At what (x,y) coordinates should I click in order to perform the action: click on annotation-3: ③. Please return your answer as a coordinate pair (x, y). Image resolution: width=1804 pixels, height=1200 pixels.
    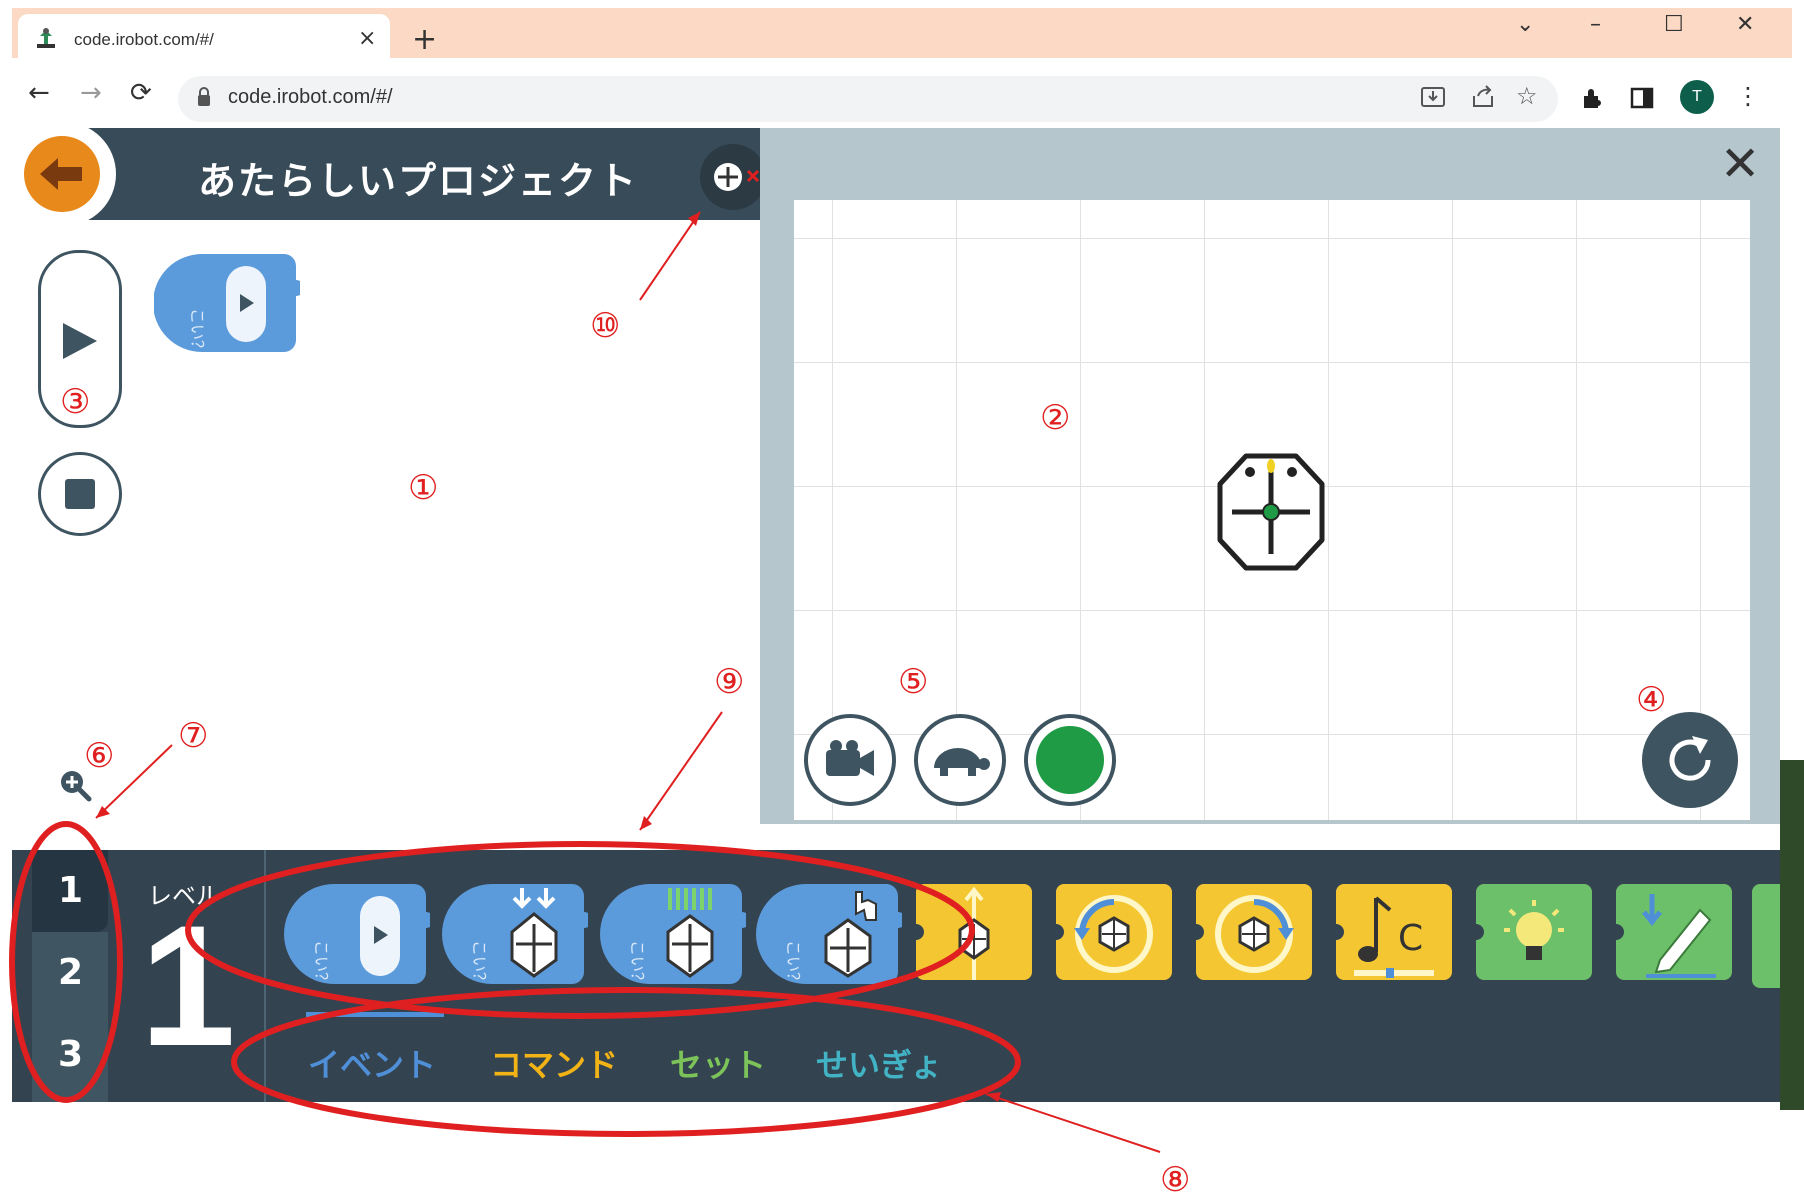
    Looking at the image, I should click on (75, 402).